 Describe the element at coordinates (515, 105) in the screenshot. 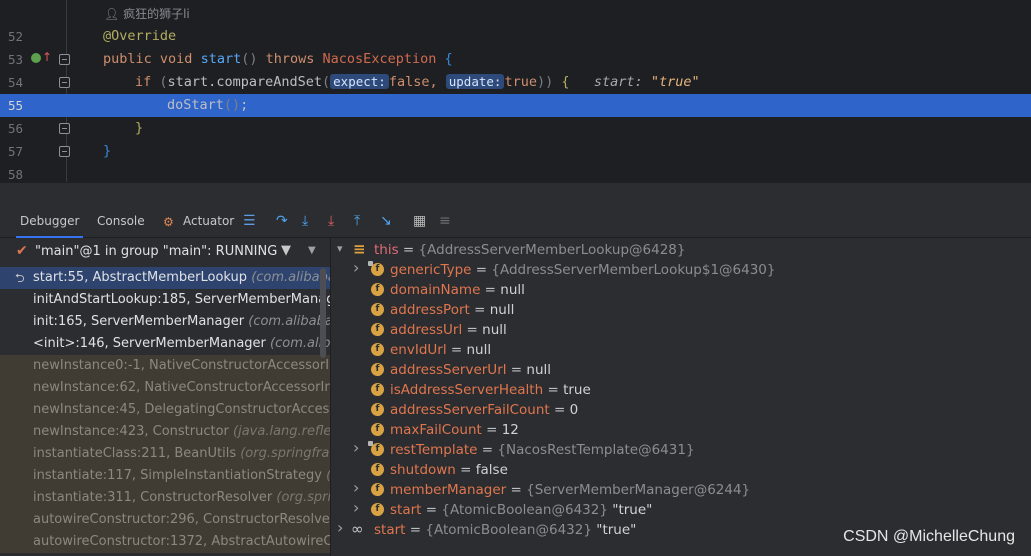

I see `current-execution-line: 55 doStart();` at that location.